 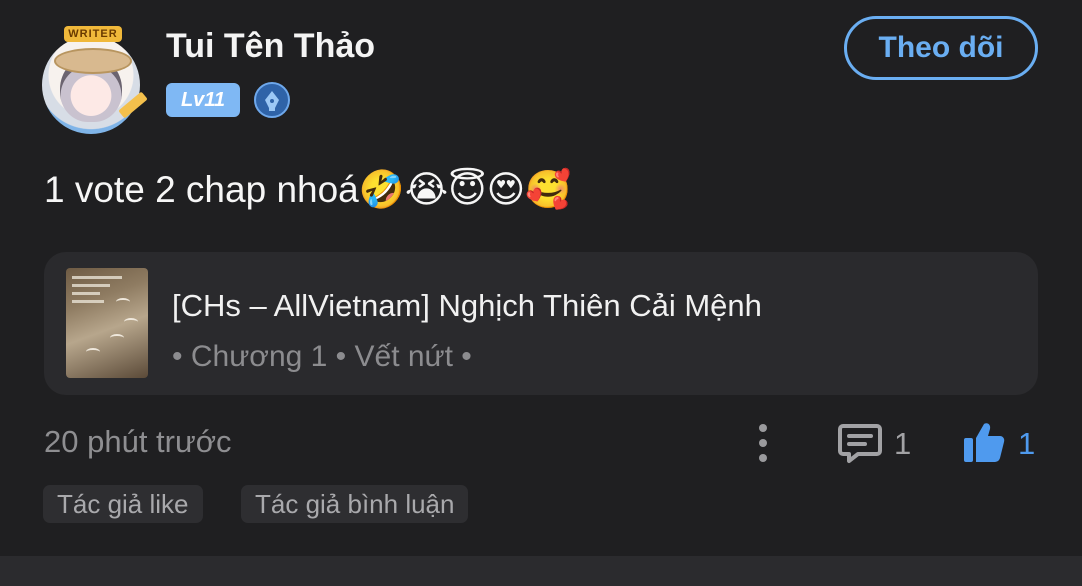 I want to click on comment-icon, so click(x=860, y=443).